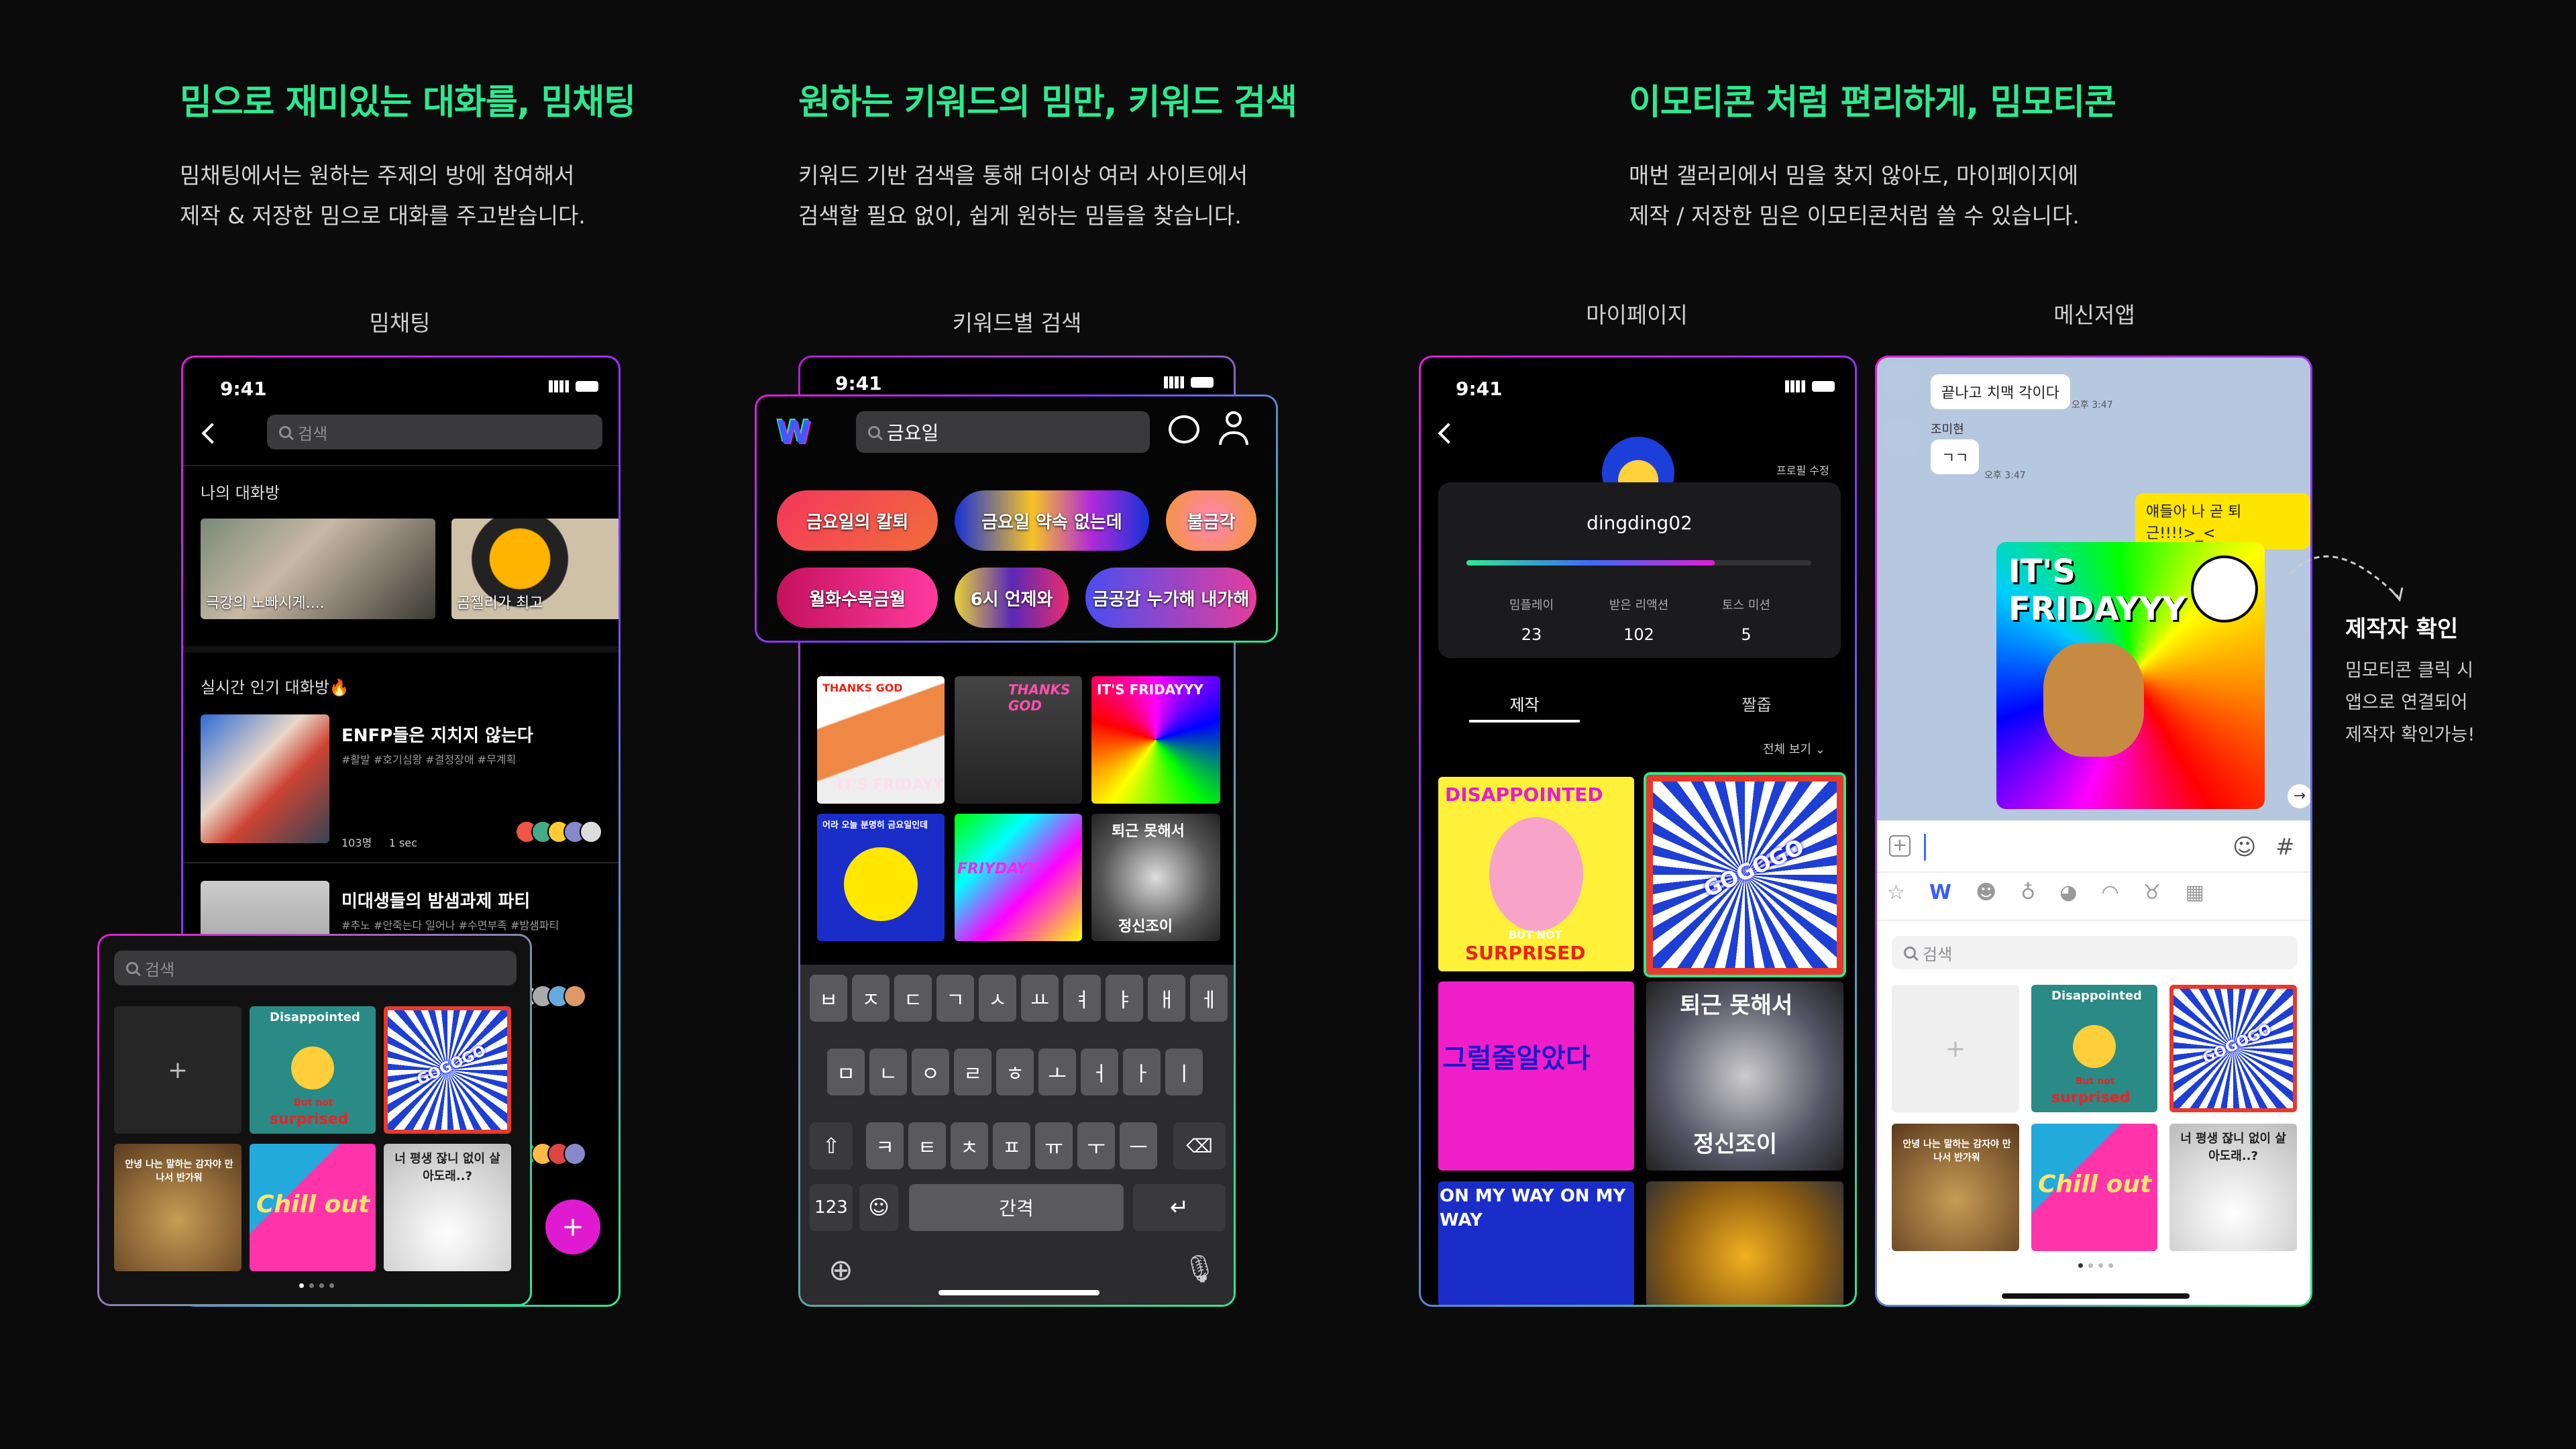  I want to click on emoticon-tab-icon: ◠, so click(2109, 892).